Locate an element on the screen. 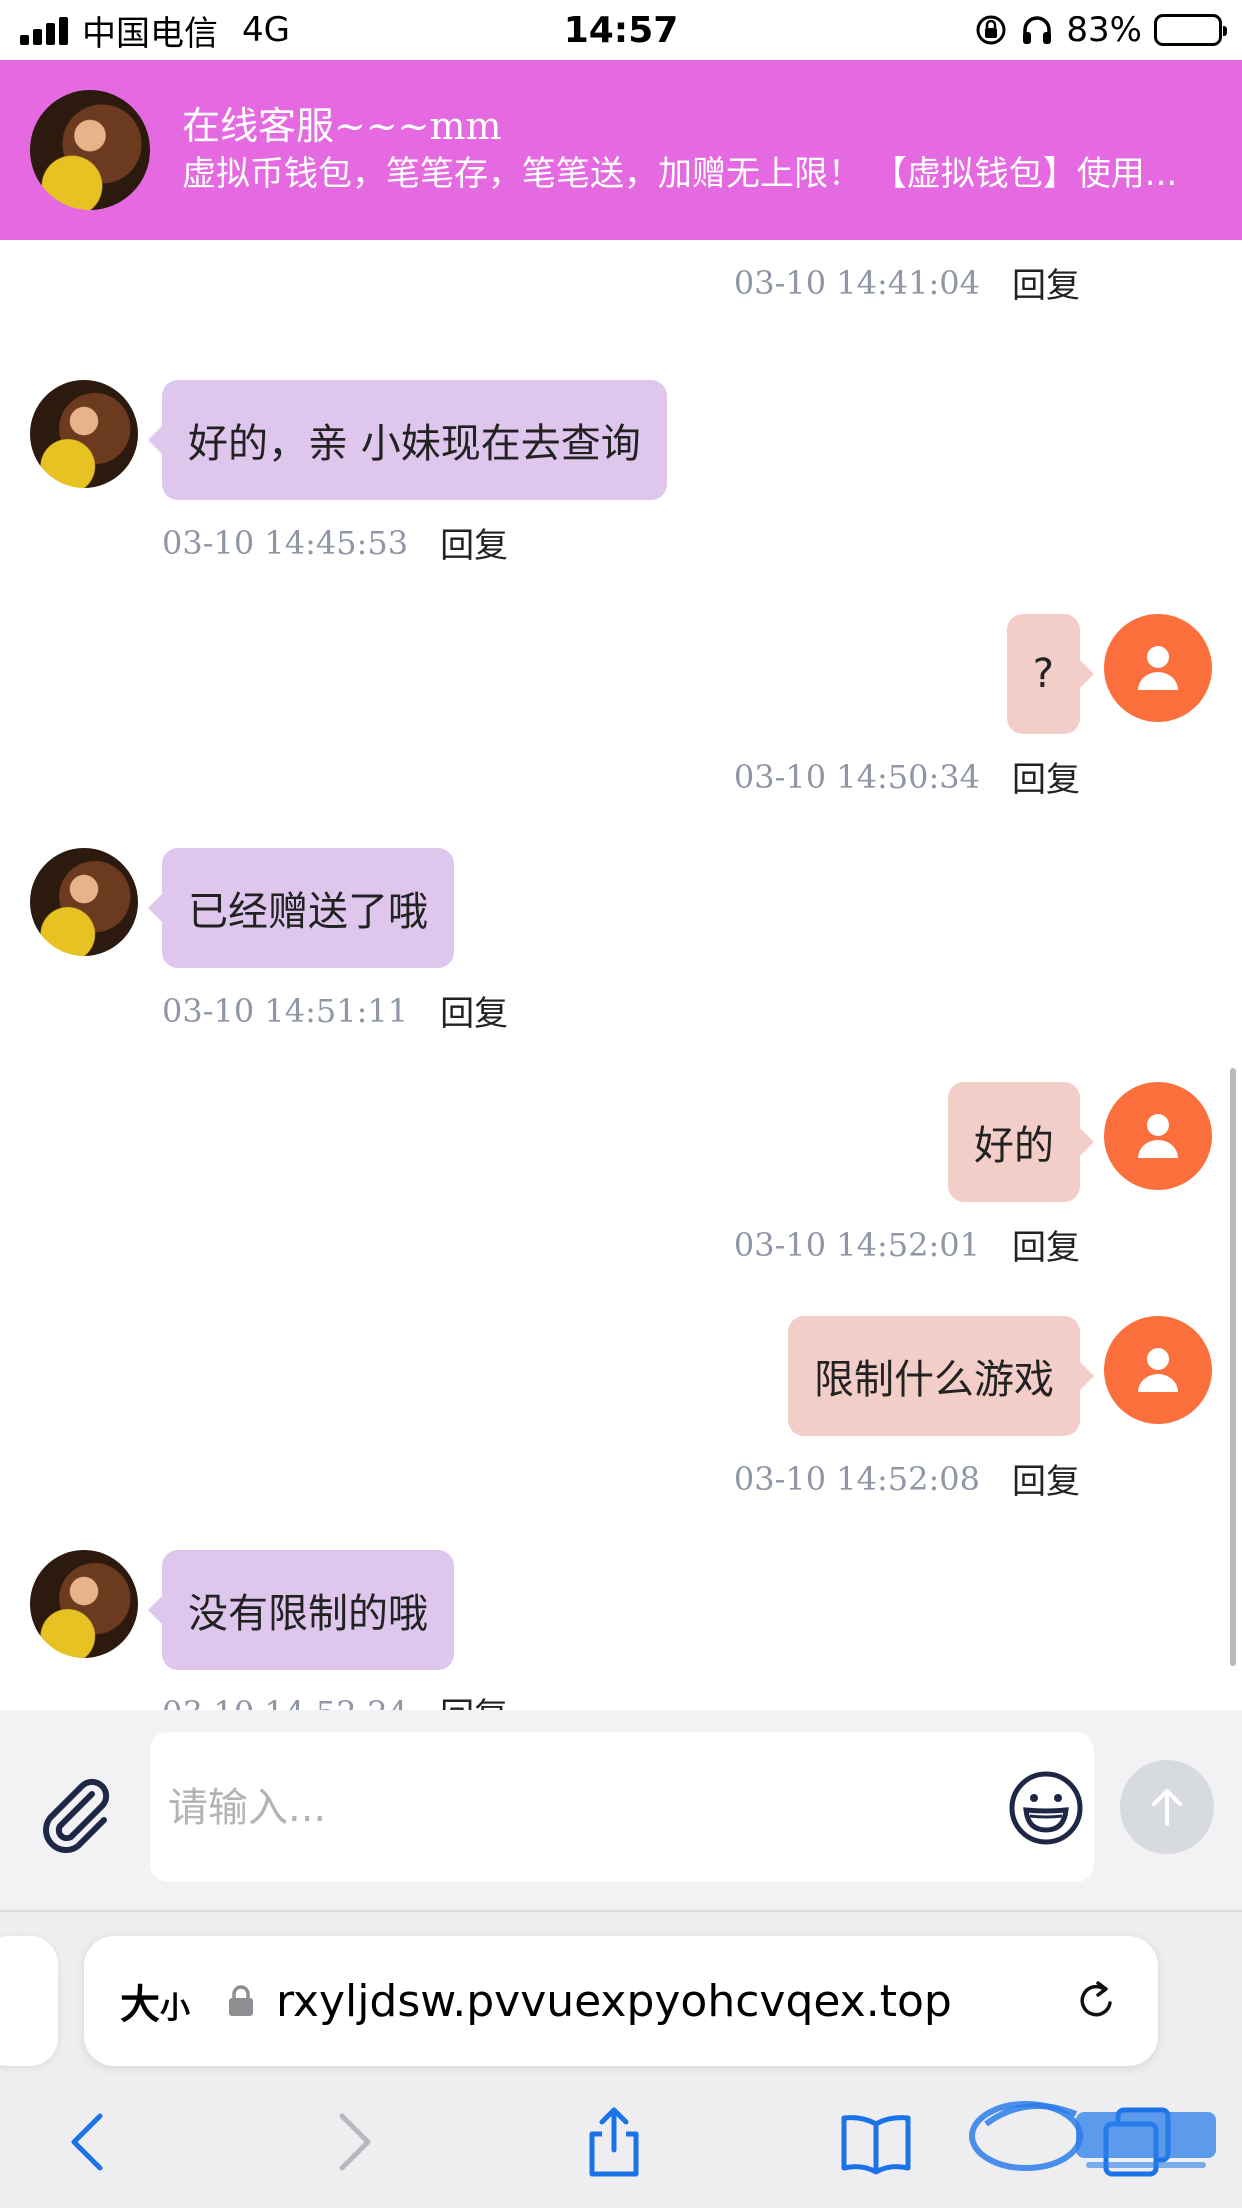  network-label: 4G is located at coordinates (266, 30).